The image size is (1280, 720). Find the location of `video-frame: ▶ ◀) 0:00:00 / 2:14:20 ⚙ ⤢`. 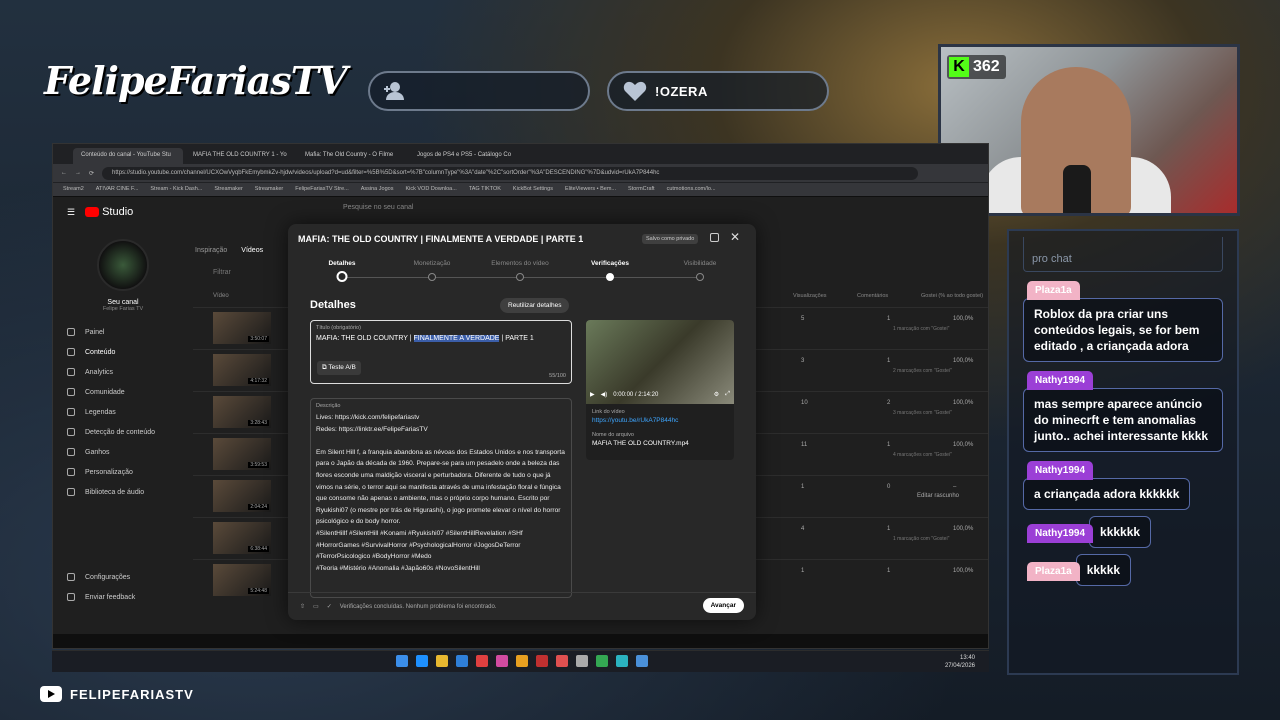

video-frame: ▶ ◀) 0:00:00 / 2:14:20 ⚙ ⤢ is located at coordinates (660, 362).